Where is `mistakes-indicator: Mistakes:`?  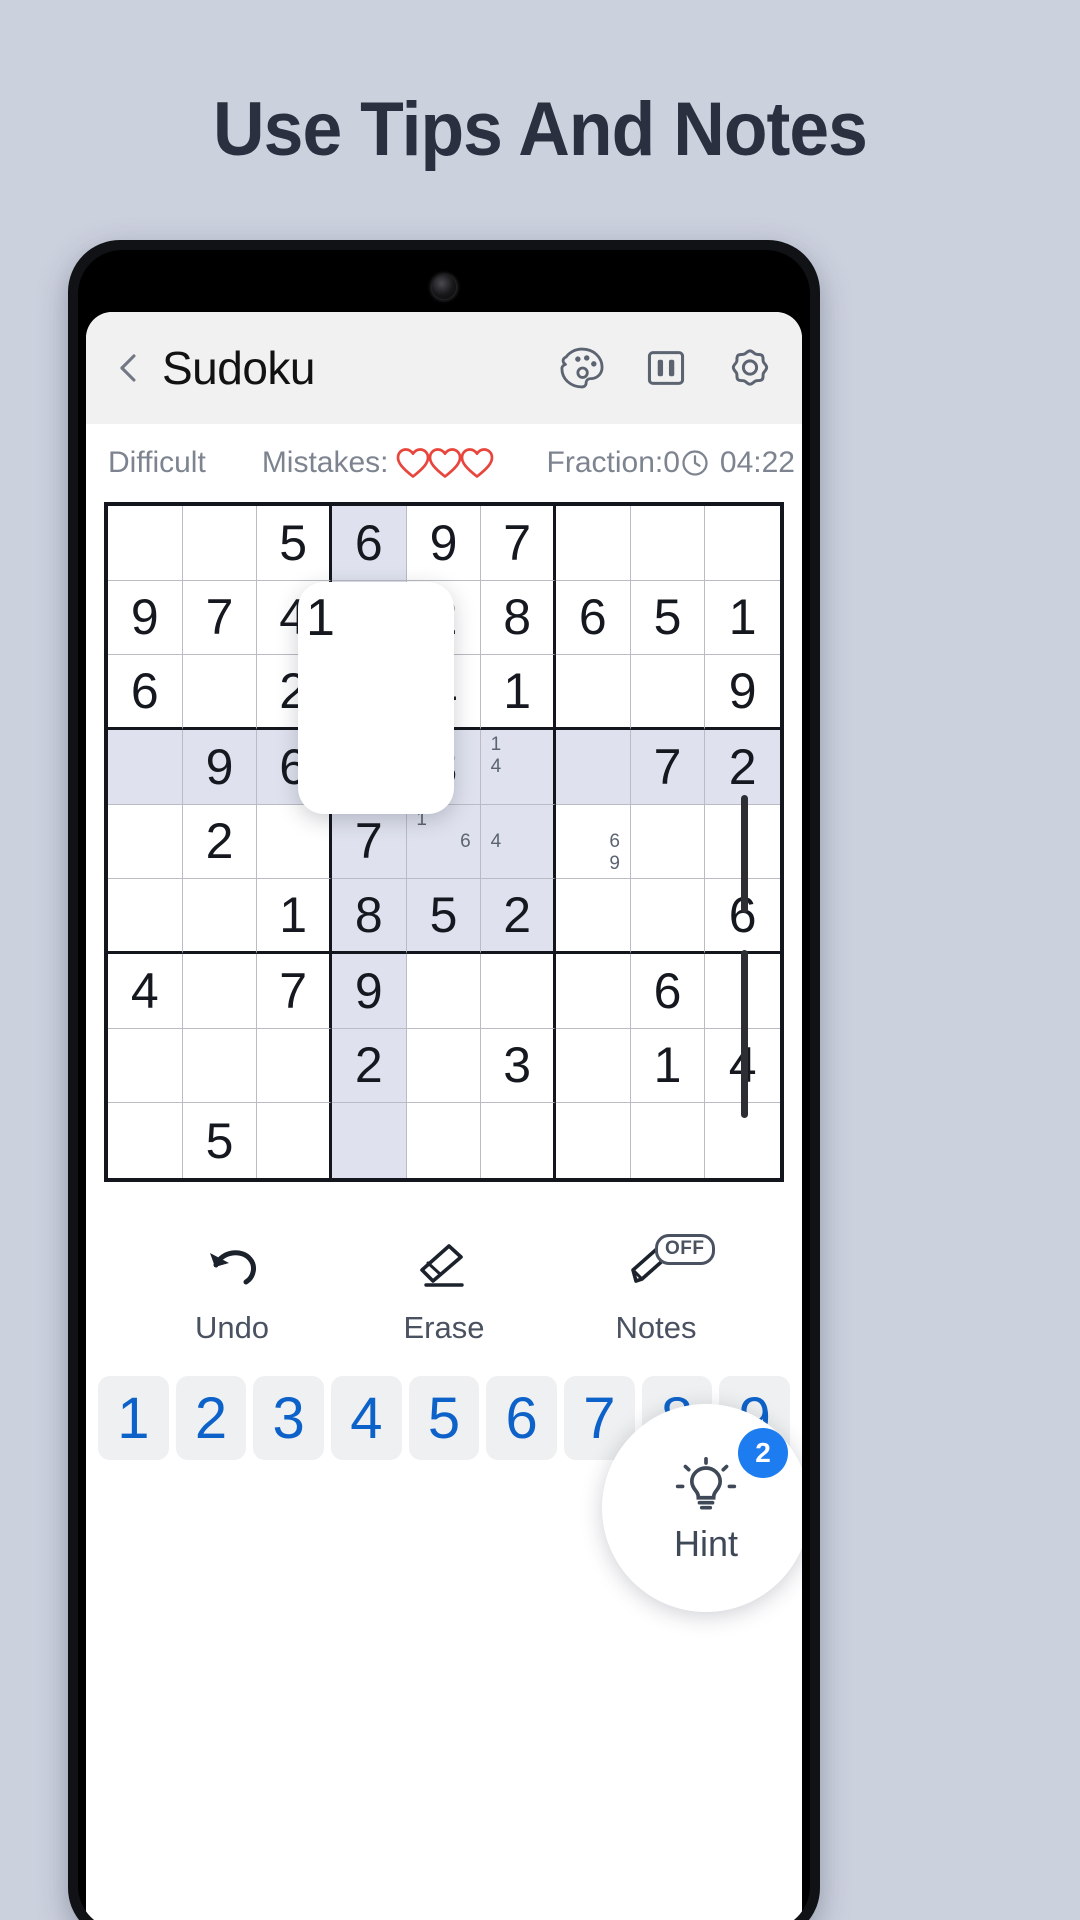 mistakes-indicator: Mistakes: is located at coordinates (377, 463).